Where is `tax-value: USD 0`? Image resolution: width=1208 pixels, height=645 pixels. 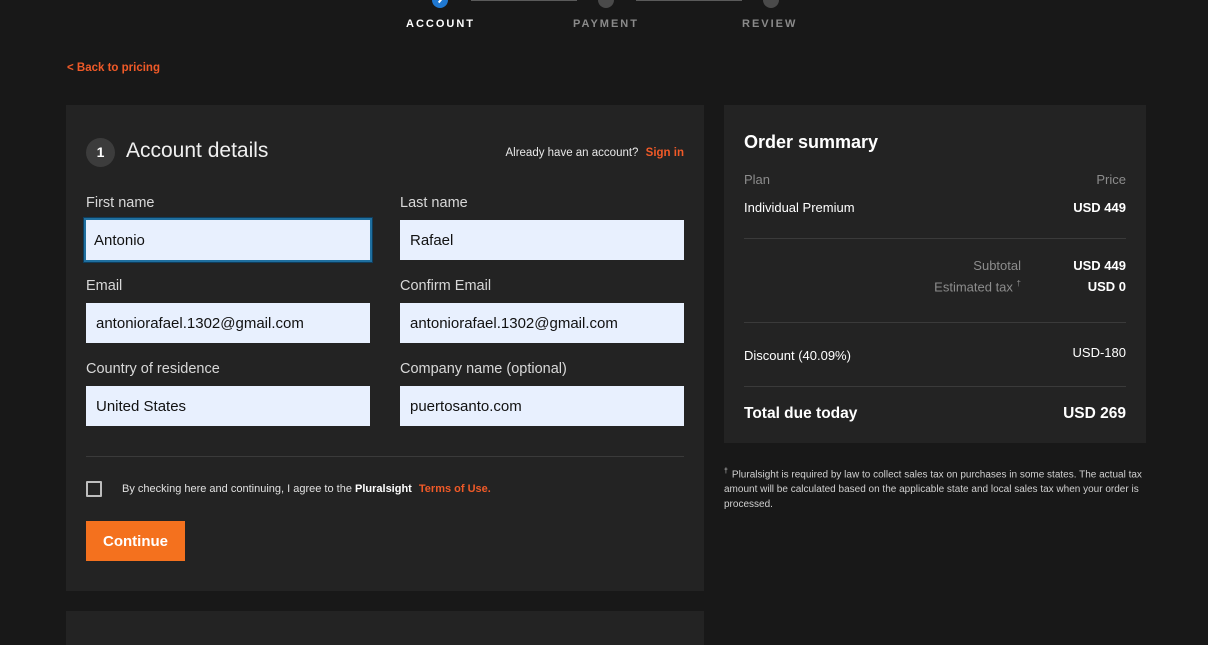
tax-value: USD 0 is located at coordinates (1106, 286).